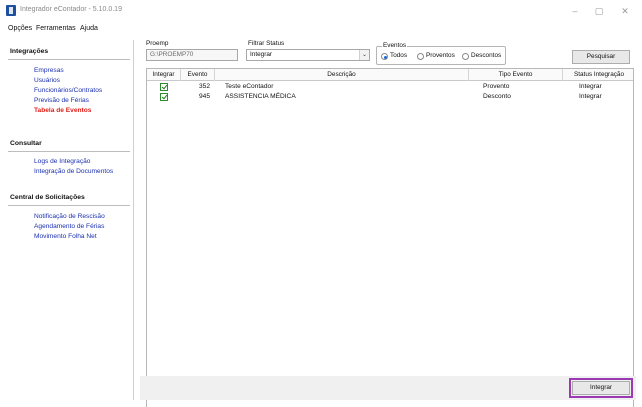 This screenshot has height=407, width=642. What do you see at coordinates (342, 75) in the screenshot?
I see `column-header-descricao: Descrição` at bounding box center [342, 75].